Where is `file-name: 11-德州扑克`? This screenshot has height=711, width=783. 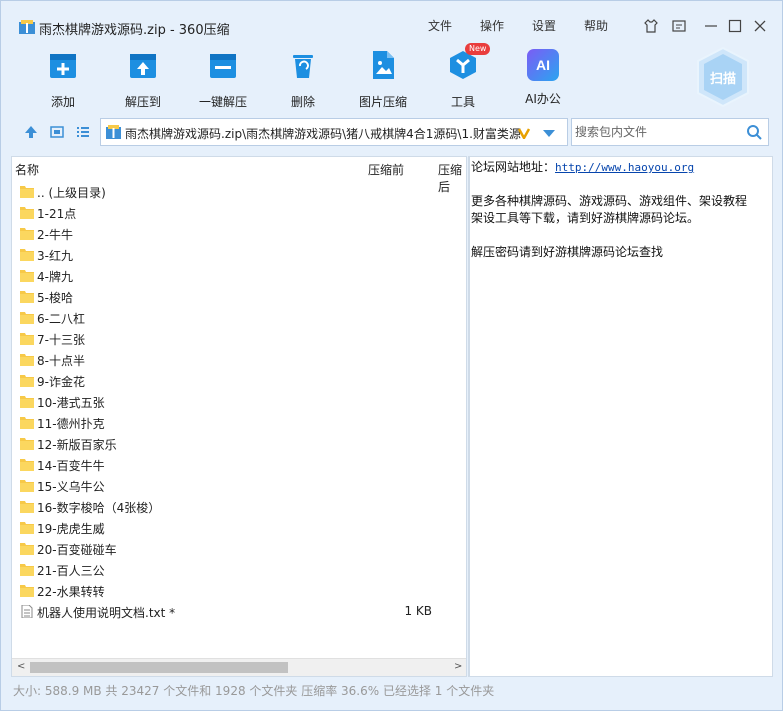 file-name: 11-德州扑克 is located at coordinates (71, 424).